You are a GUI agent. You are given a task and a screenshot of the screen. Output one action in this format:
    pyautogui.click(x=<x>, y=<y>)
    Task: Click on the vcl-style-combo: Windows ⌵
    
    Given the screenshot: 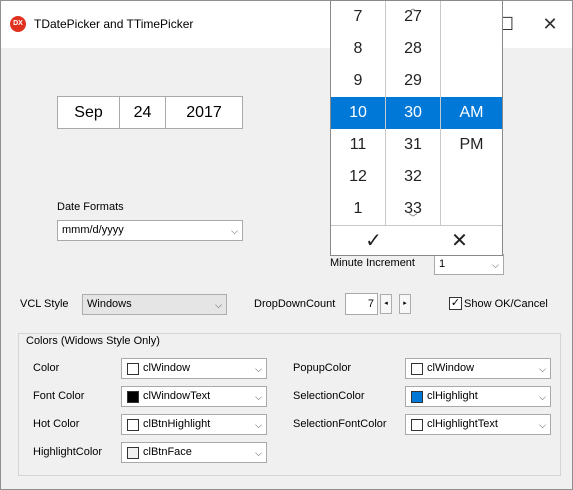 What is the action you would take?
    pyautogui.click(x=154, y=304)
    